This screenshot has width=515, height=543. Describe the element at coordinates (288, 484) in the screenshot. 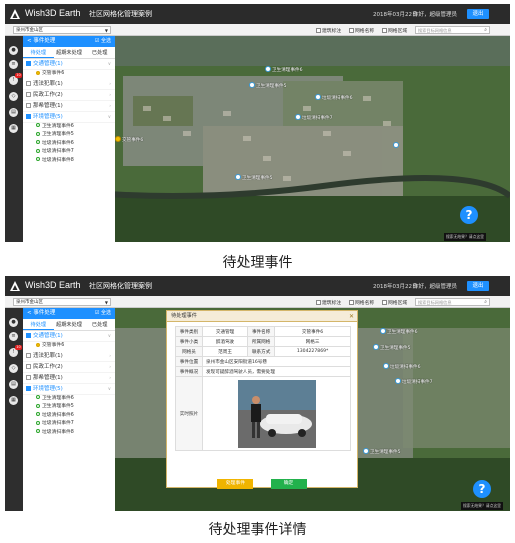

I see `confirm-button: 确定` at that location.